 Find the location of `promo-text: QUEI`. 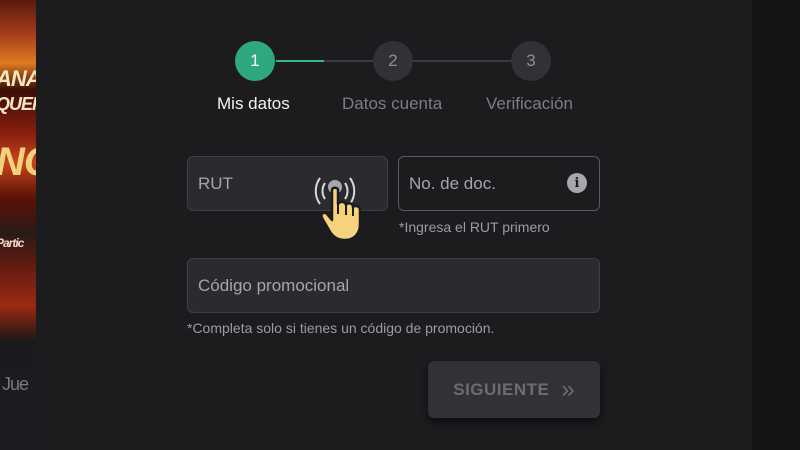

promo-text: QUEI is located at coordinates (18, 104).